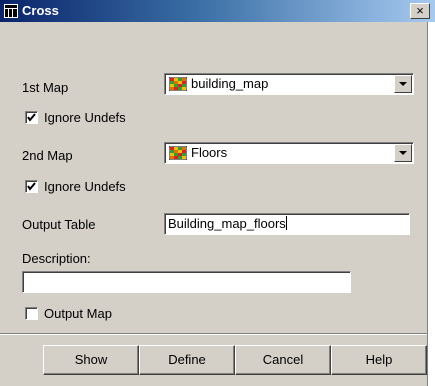 This screenshot has width=435, height=386. Describe the element at coordinates (230, 83) in the screenshot. I see `map1-value: building_map` at that location.